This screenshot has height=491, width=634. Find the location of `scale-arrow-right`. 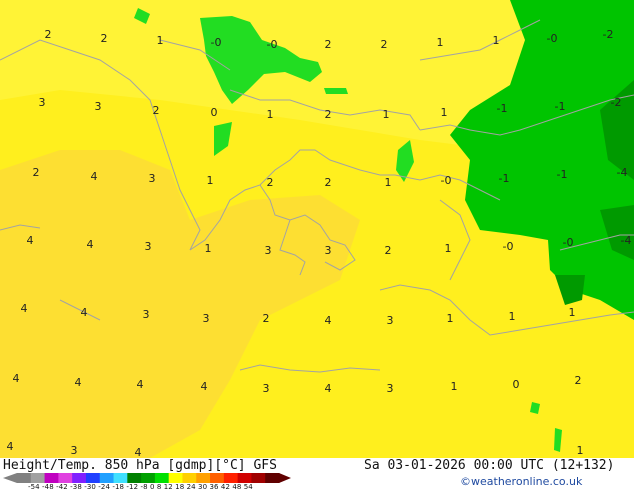

scale-arrow-right is located at coordinates (285, 478).